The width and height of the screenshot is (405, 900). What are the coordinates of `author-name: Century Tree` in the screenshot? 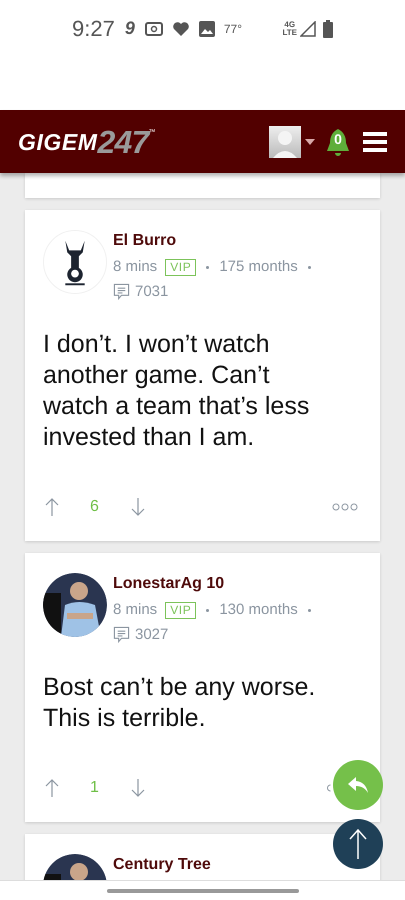 It's located at (162, 865).